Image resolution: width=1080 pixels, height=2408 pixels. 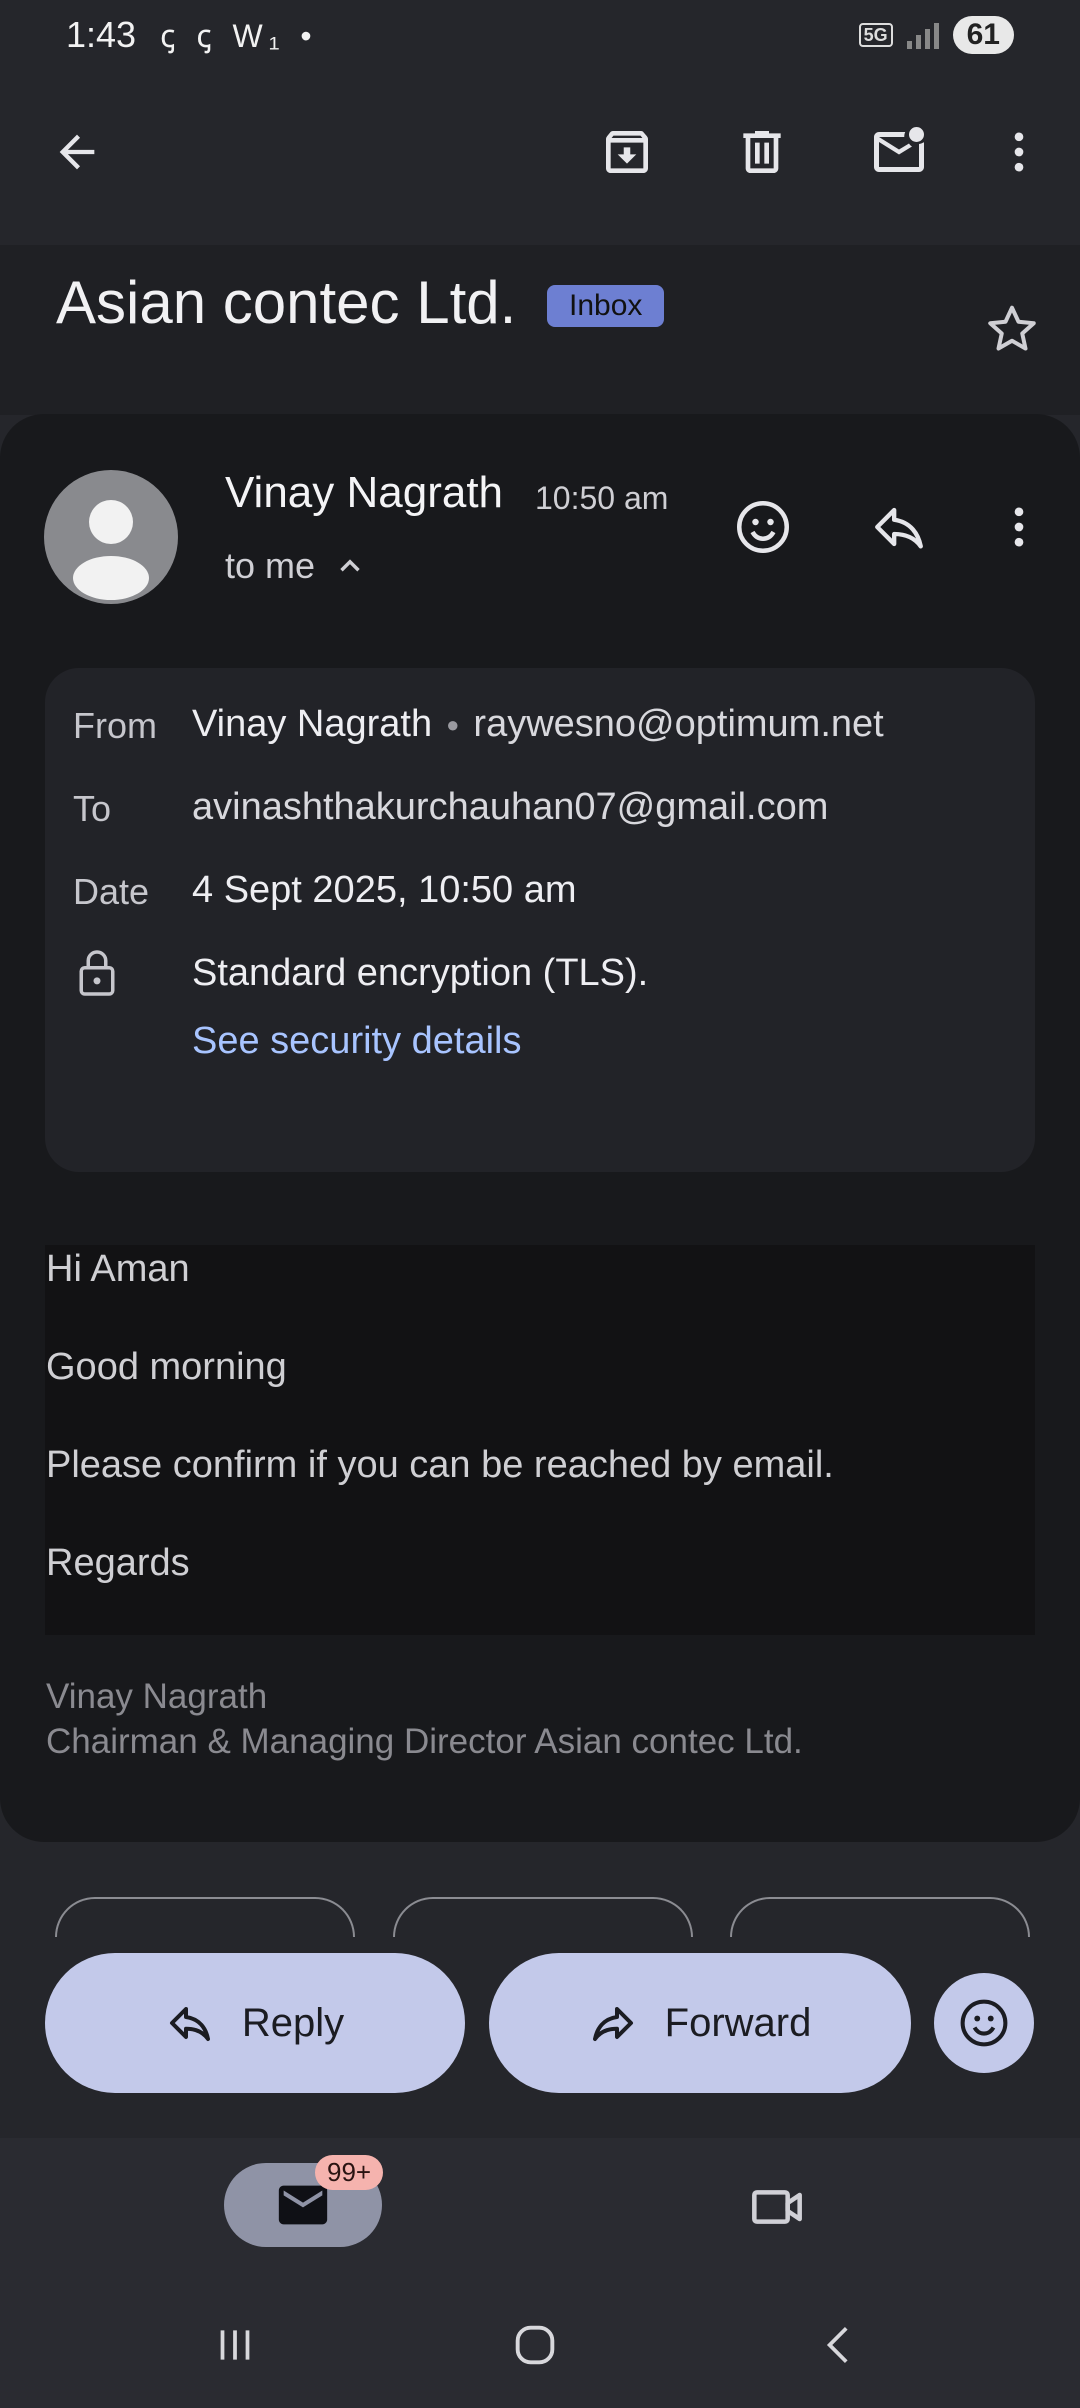 What do you see at coordinates (922, 35) in the screenshot?
I see `signal-icon` at bounding box center [922, 35].